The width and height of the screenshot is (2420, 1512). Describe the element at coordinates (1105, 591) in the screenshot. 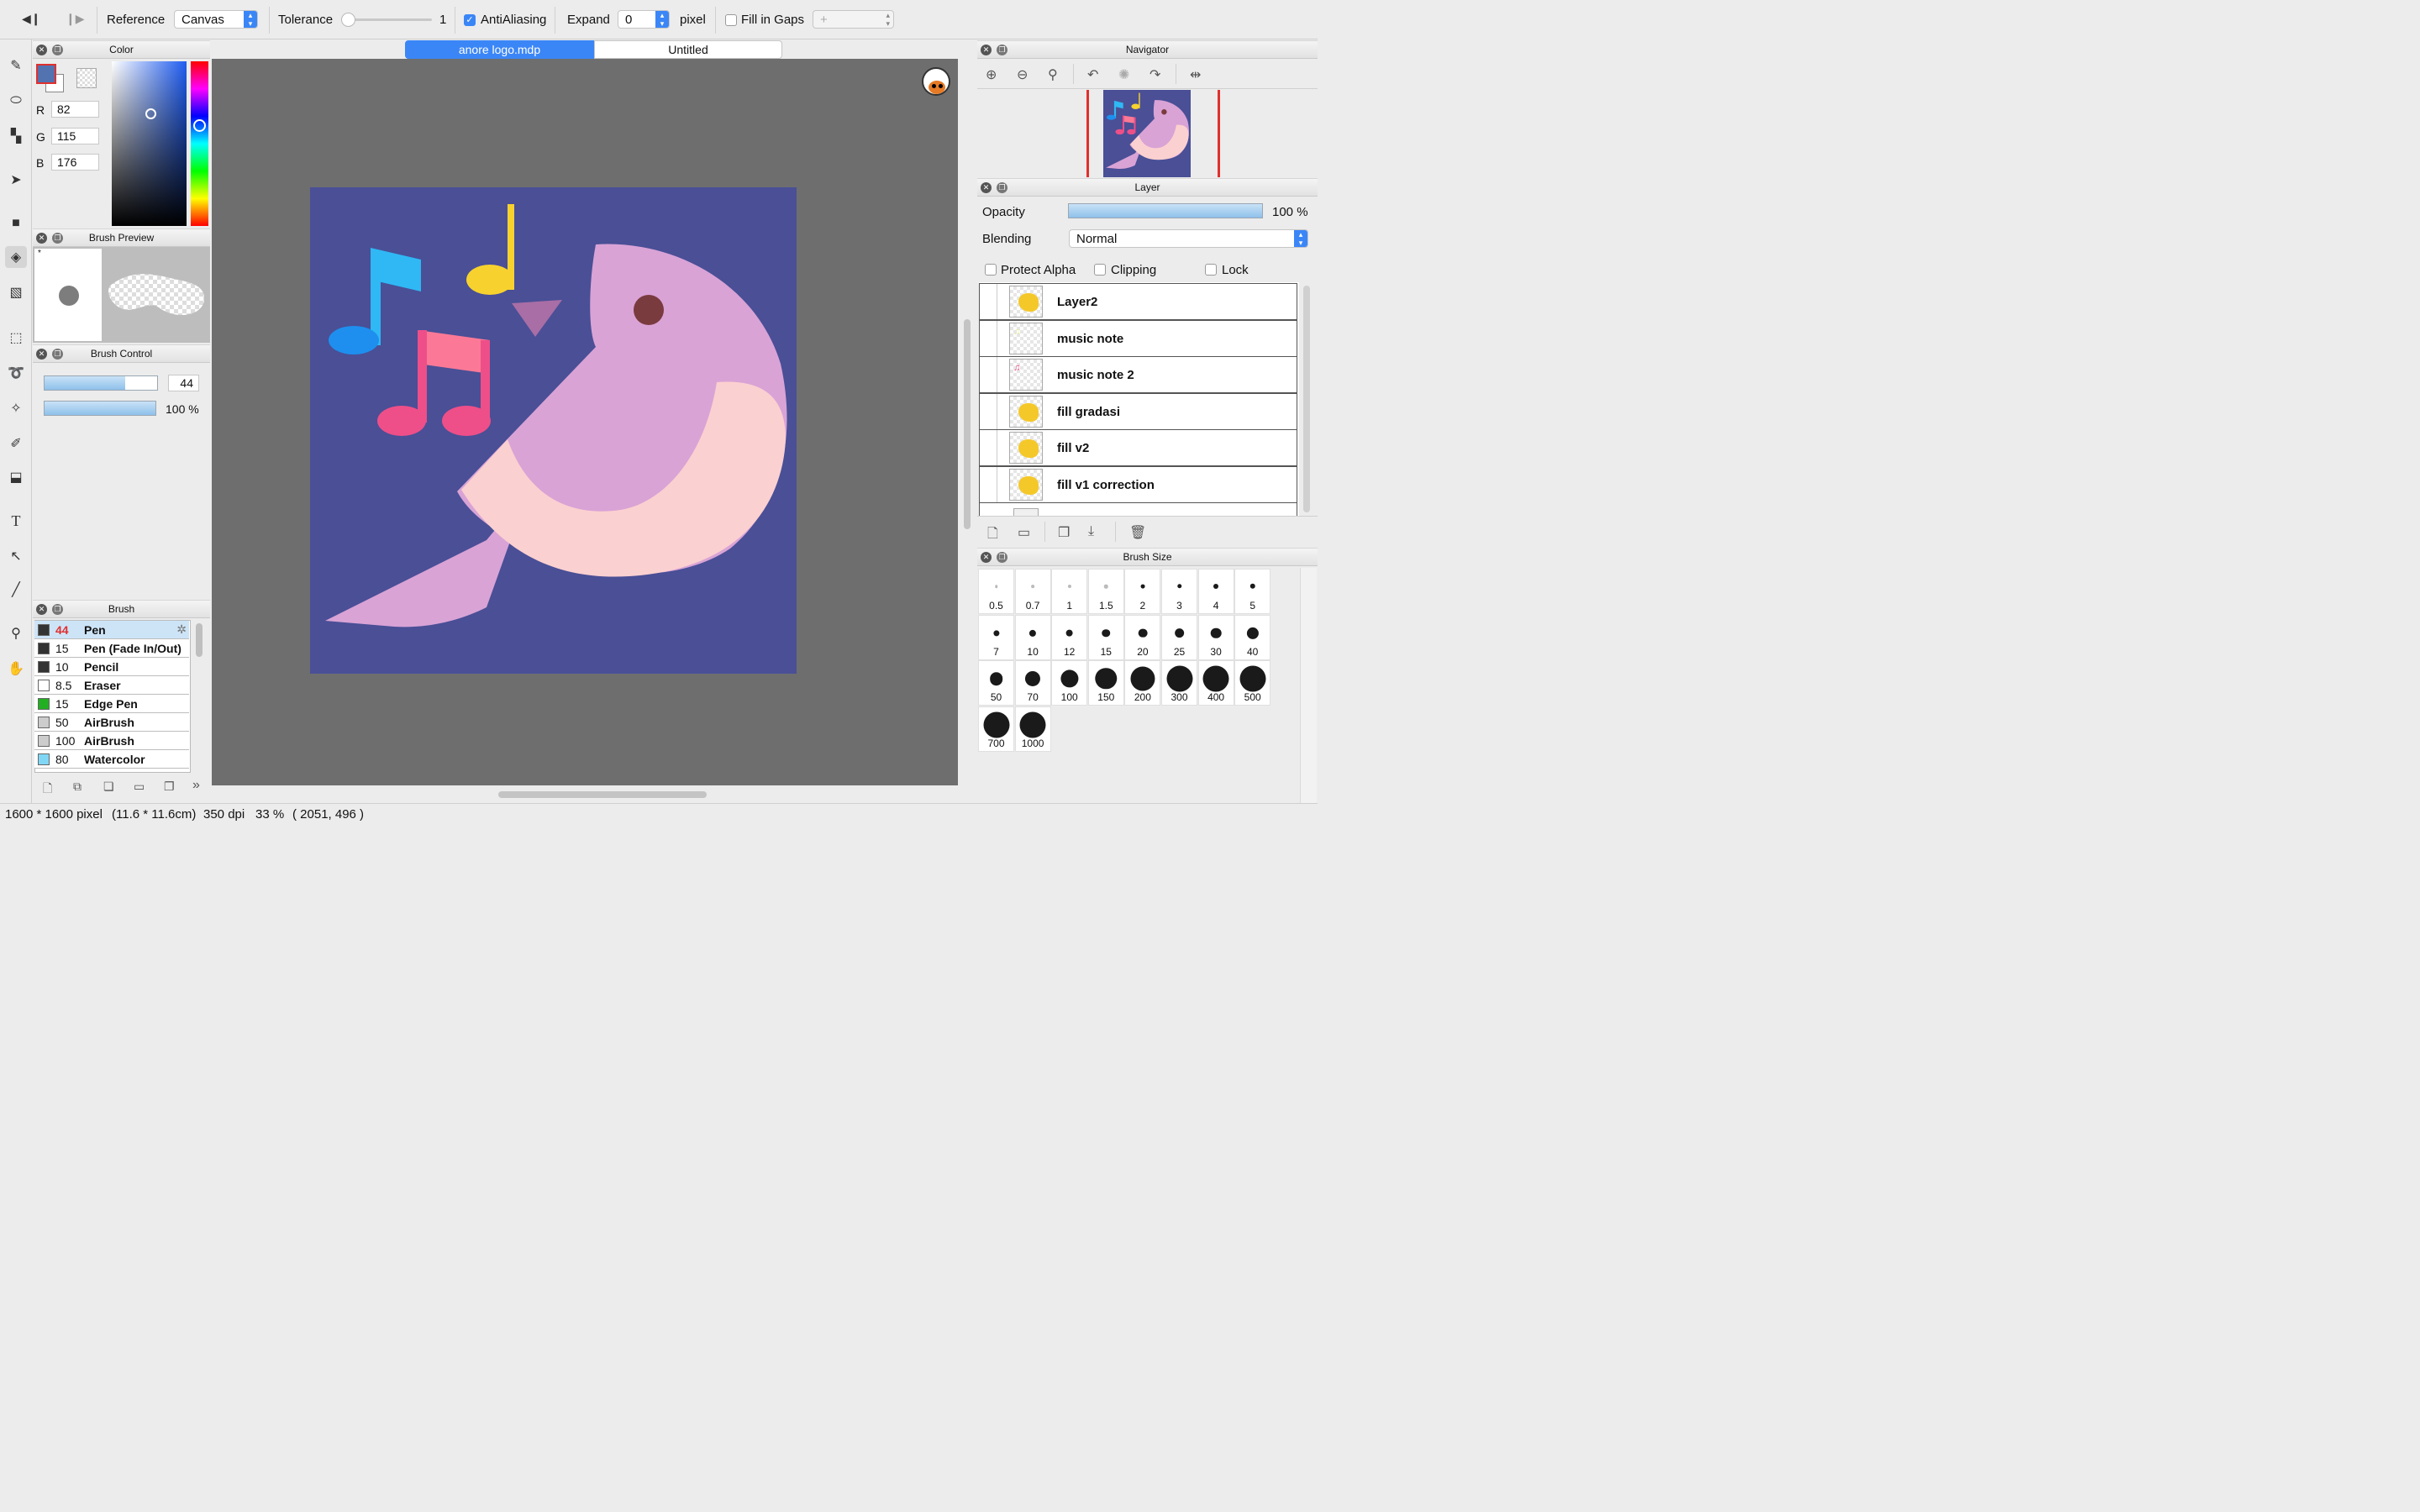

I see `brush-size-cell: 1.5` at that location.